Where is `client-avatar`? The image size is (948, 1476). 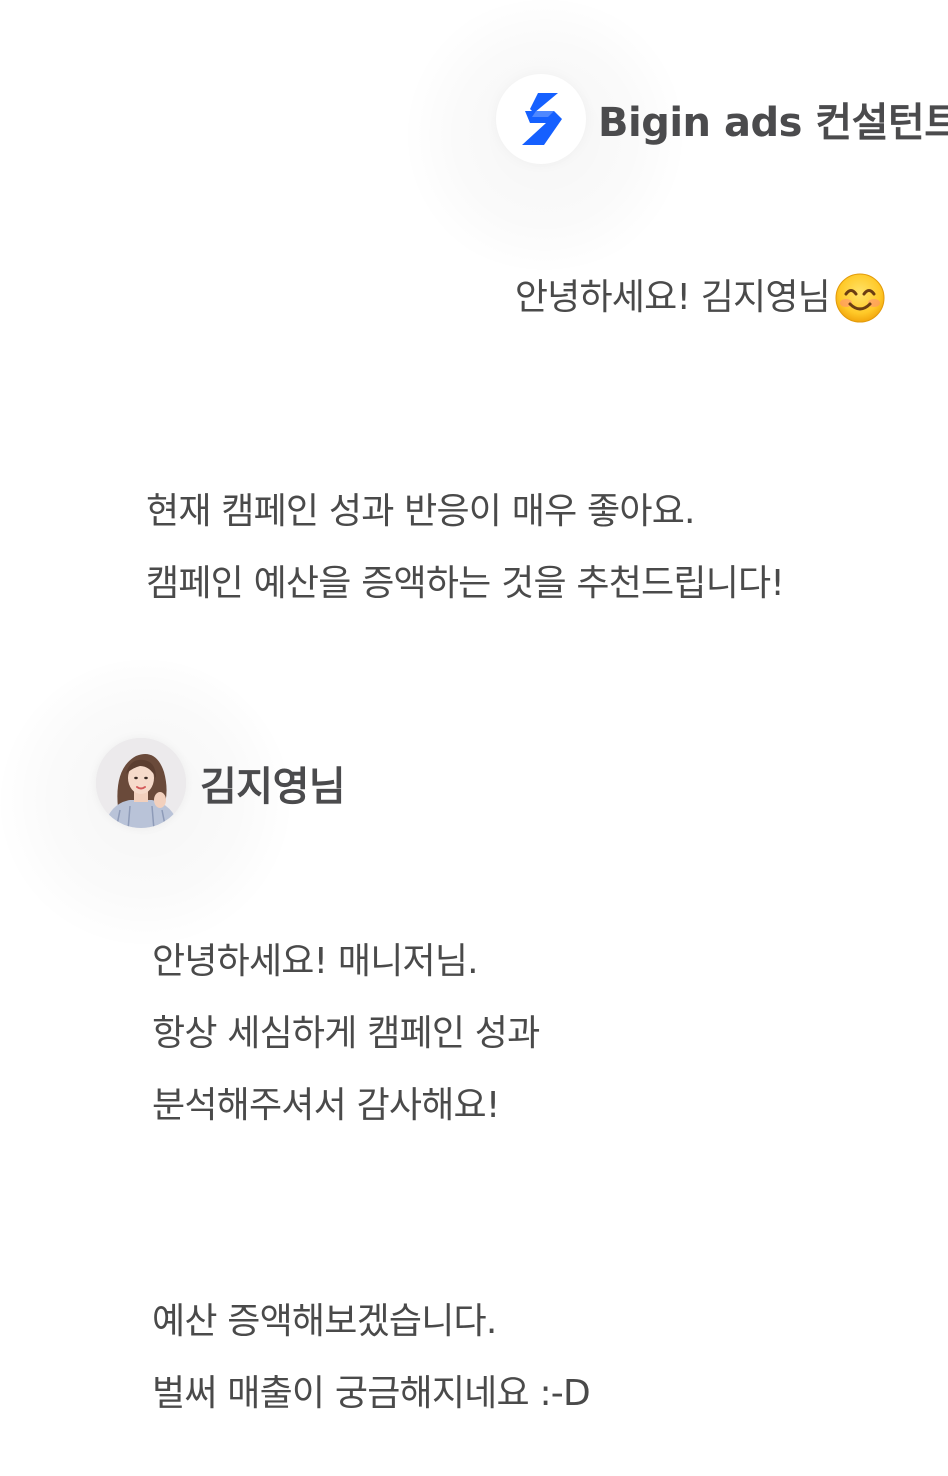
client-avatar is located at coordinates (141, 783).